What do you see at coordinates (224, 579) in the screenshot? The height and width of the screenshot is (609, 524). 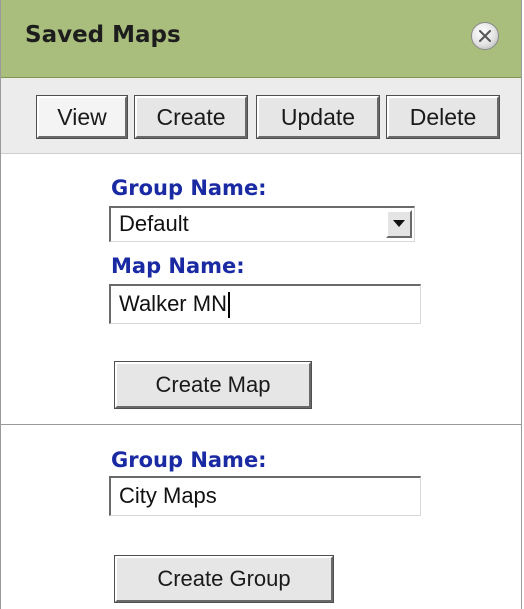 I see `create-group-button: Create Group` at bounding box center [224, 579].